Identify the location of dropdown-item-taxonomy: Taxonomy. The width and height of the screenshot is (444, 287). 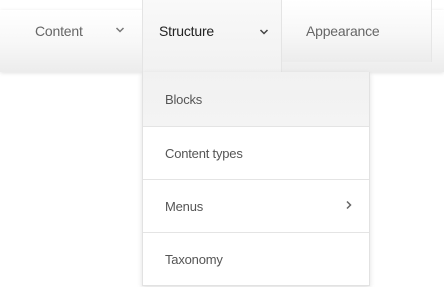
(256, 258).